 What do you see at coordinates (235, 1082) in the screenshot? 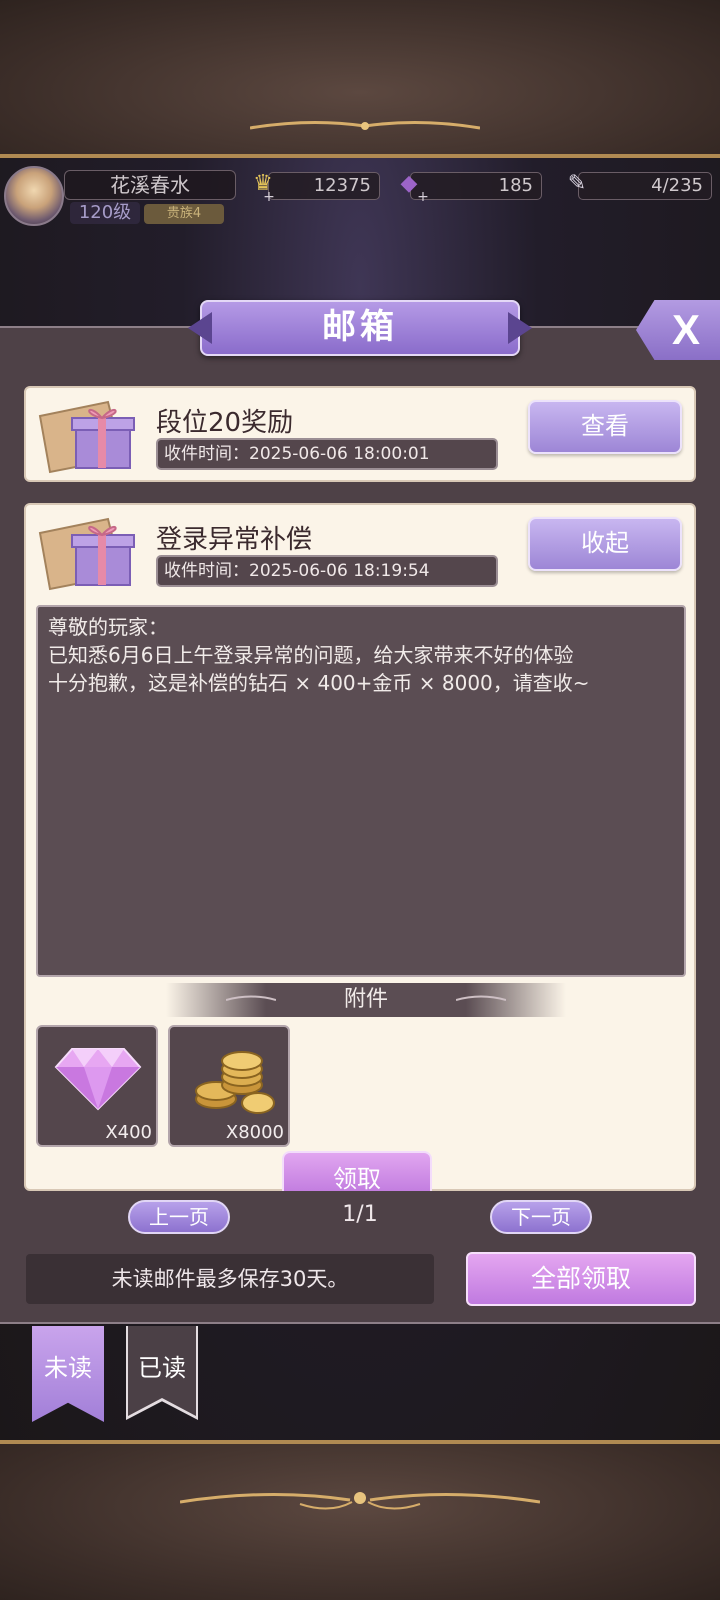
I see `gold-coins-icon` at bounding box center [235, 1082].